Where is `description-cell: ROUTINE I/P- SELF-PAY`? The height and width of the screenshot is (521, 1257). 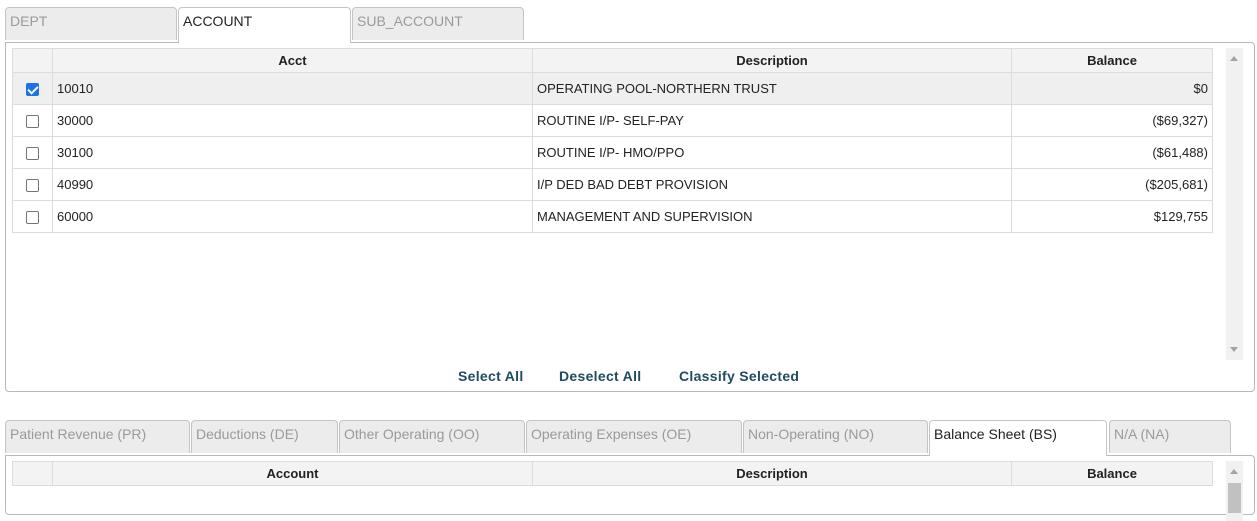
description-cell: ROUTINE I/P- SELF-PAY is located at coordinates (772, 120).